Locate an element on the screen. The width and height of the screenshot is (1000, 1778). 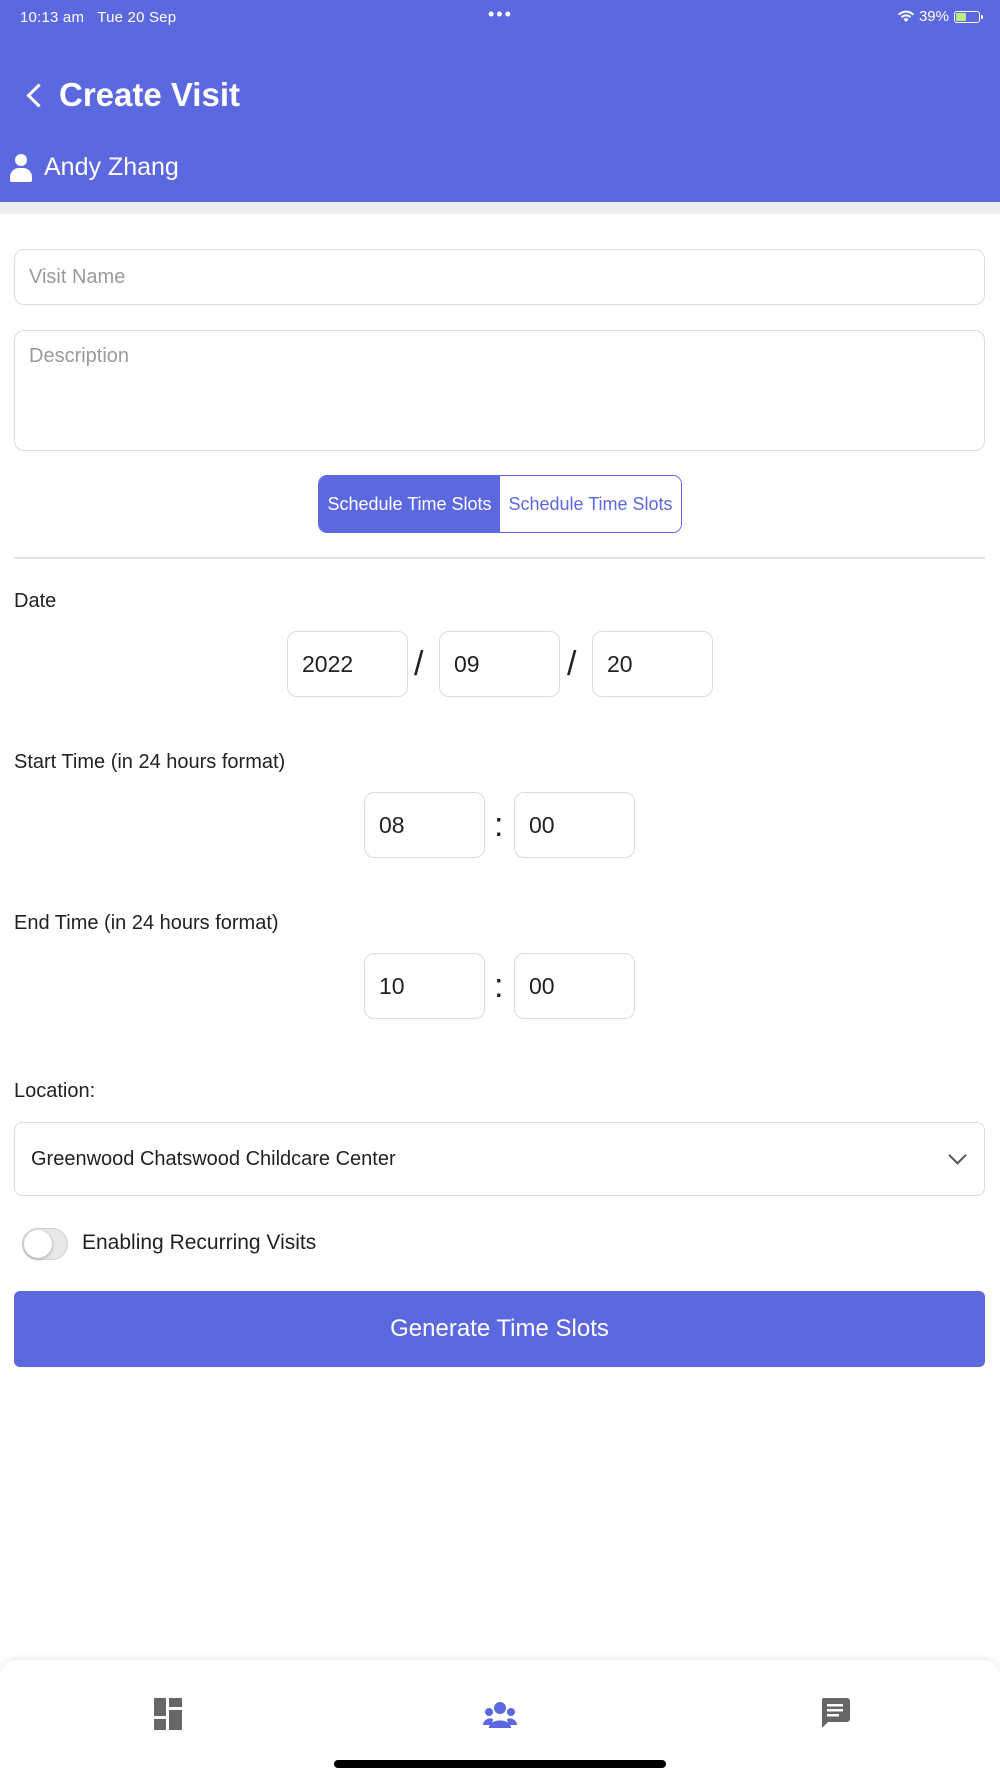
back-button: Create Visit is located at coordinates (132, 95).